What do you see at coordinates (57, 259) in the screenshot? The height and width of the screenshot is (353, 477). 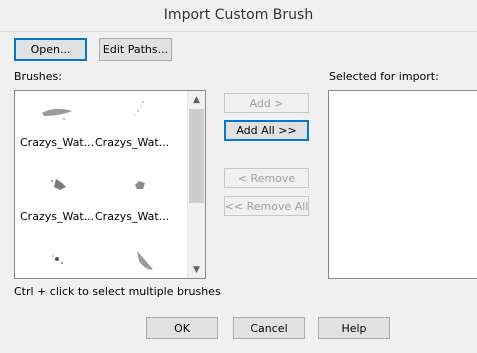 I see `brush-dots-thumbnail-icon` at bounding box center [57, 259].